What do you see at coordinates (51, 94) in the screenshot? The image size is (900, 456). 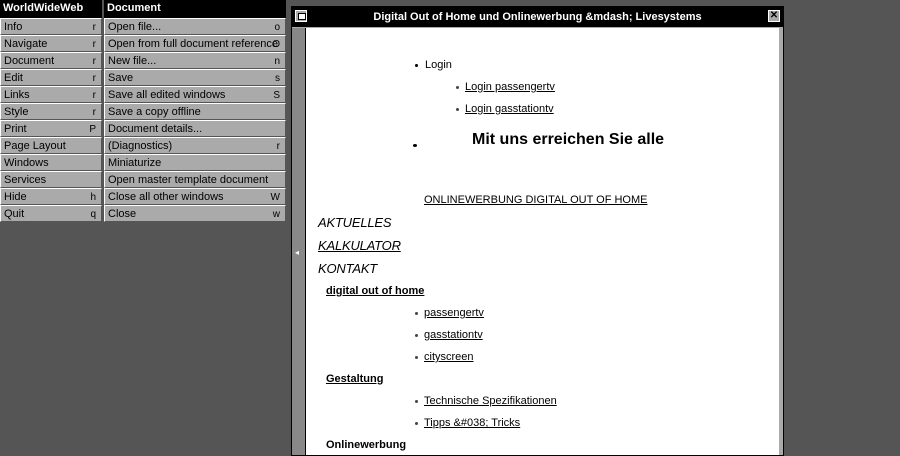 I see `menu-item-links: Links r` at bounding box center [51, 94].